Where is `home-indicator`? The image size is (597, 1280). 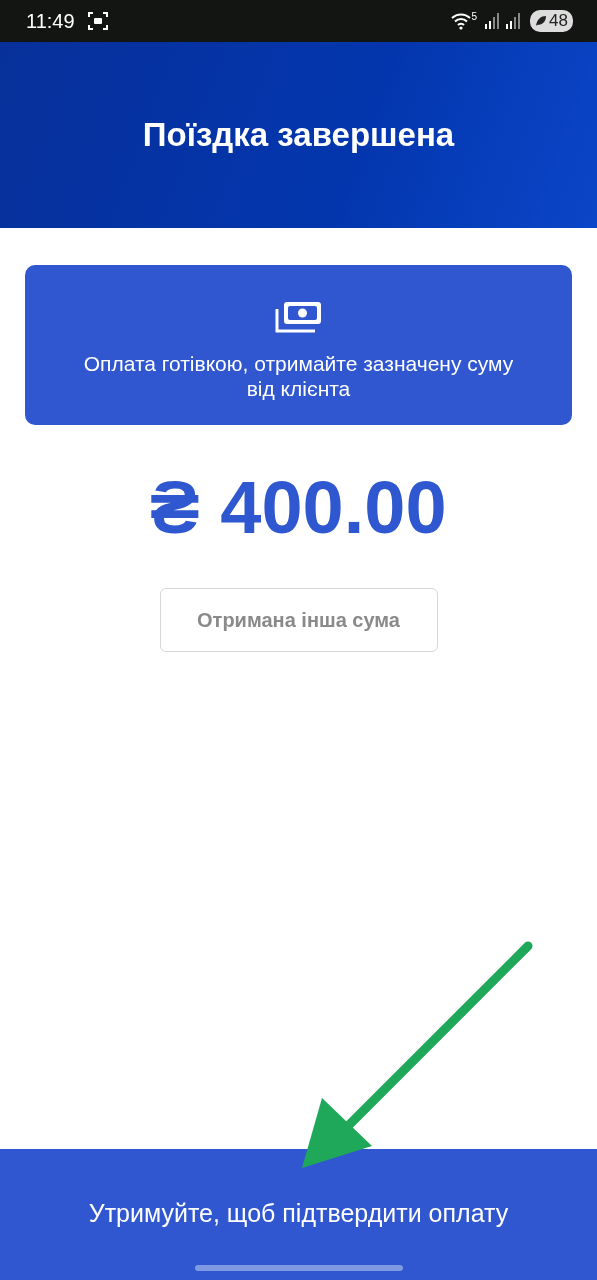 home-indicator is located at coordinates (298, 1268).